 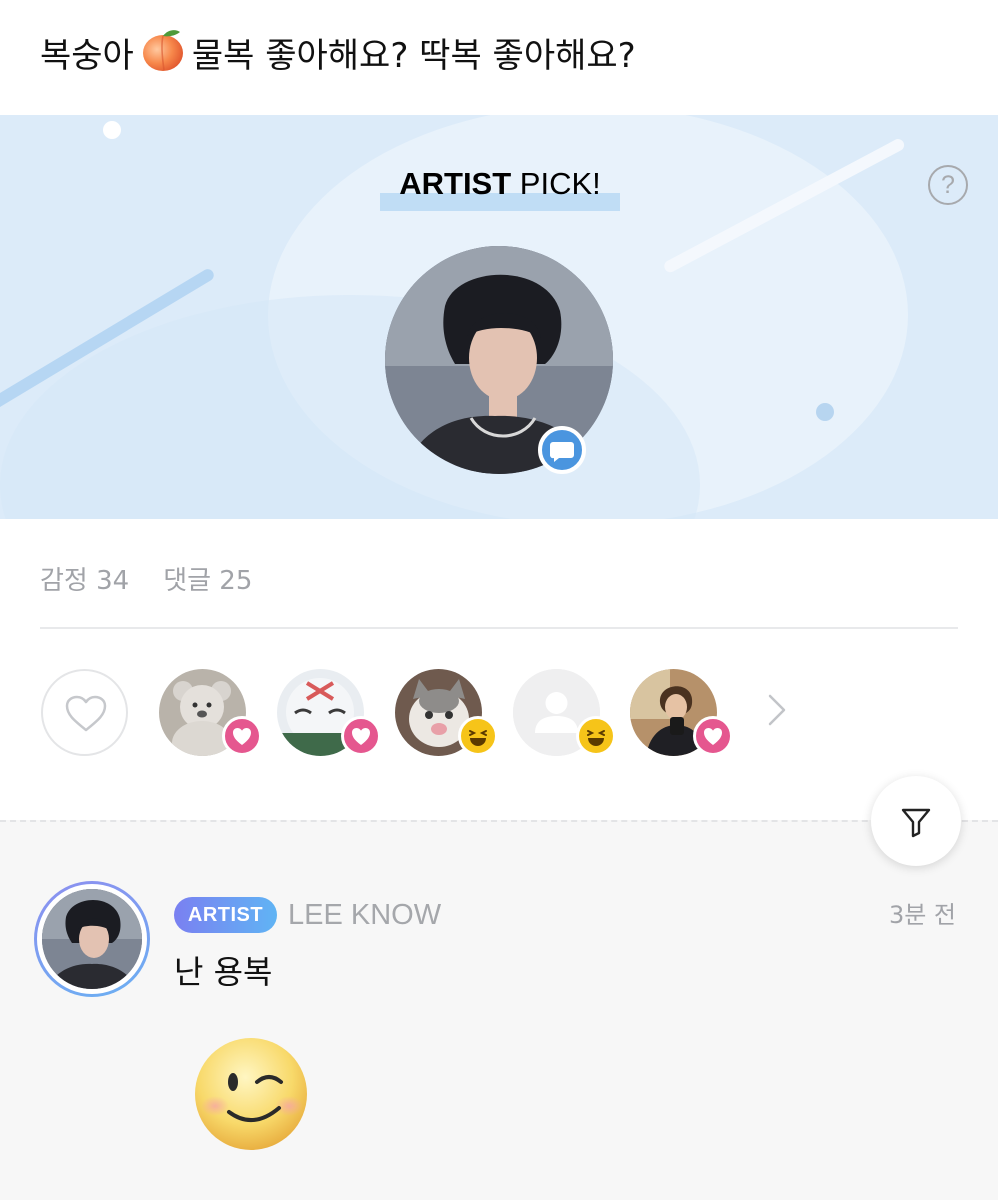 What do you see at coordinates (92, 939) in the screenshot?
I see `commenter-avatar` at bounding box center [92, 939].